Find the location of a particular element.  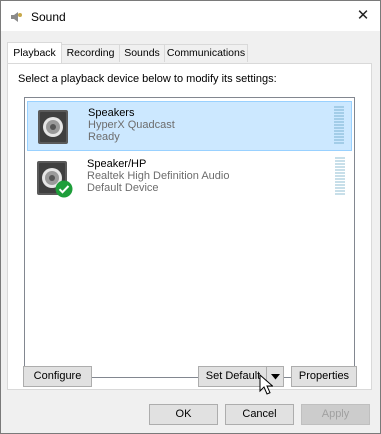

tab-playback: Playback is located at coordinates (34, 52).